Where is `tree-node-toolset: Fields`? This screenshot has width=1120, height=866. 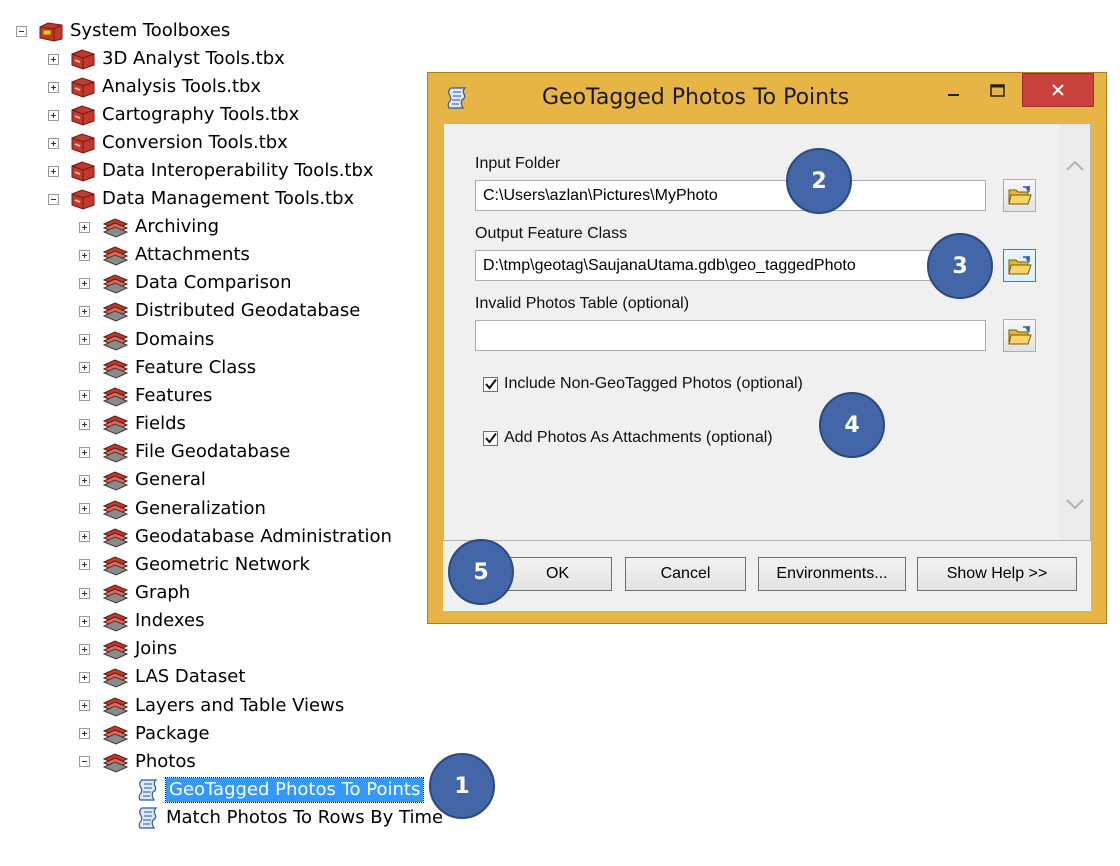 tree-node-toolset: Fields is located at coordinates (132, 424).